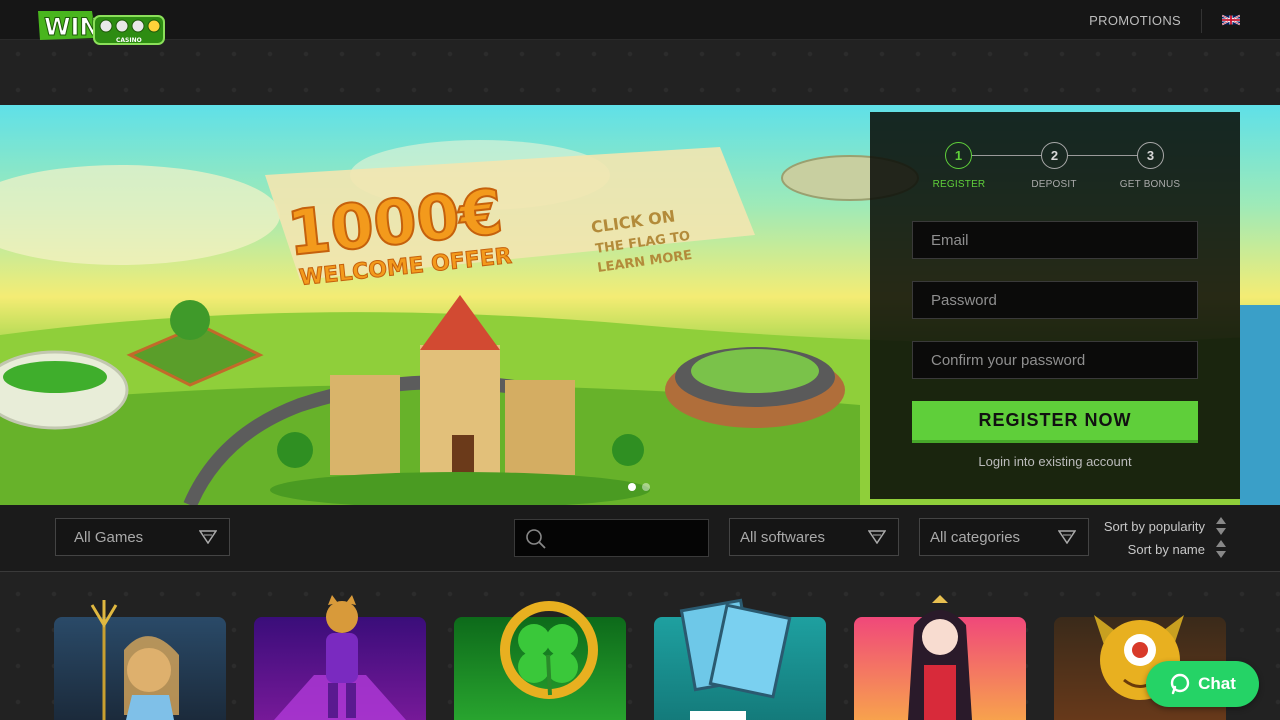 This screenshot has height=720, width=1280. What do you see at coordinates (1054, 155) in the screenshot?
I see `step-2-circle: 2` at bounding box center [1054, 155].